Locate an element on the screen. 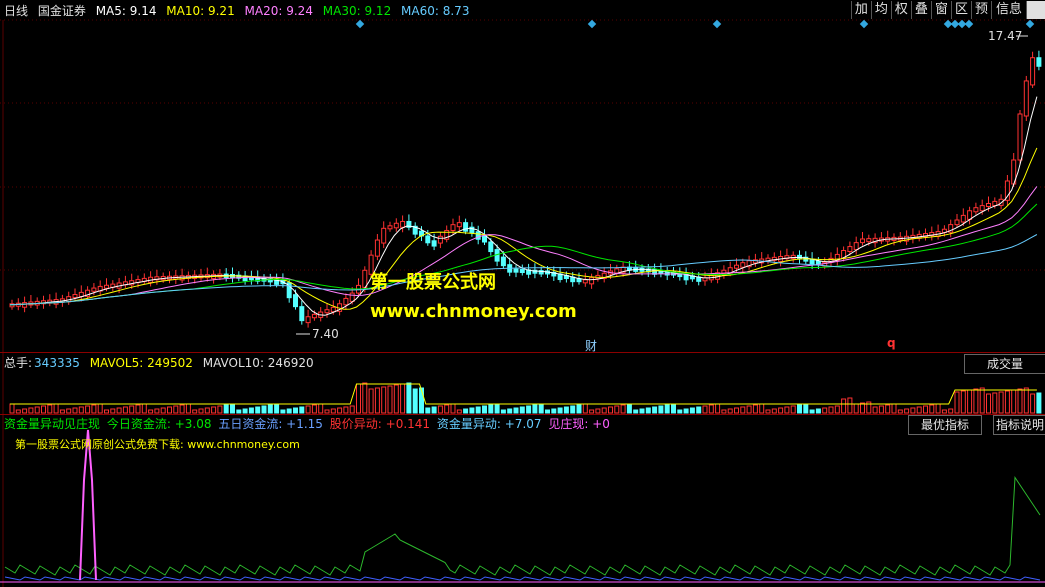  best-indicator-button: 最优指标 is located at coordinates (945, 425).